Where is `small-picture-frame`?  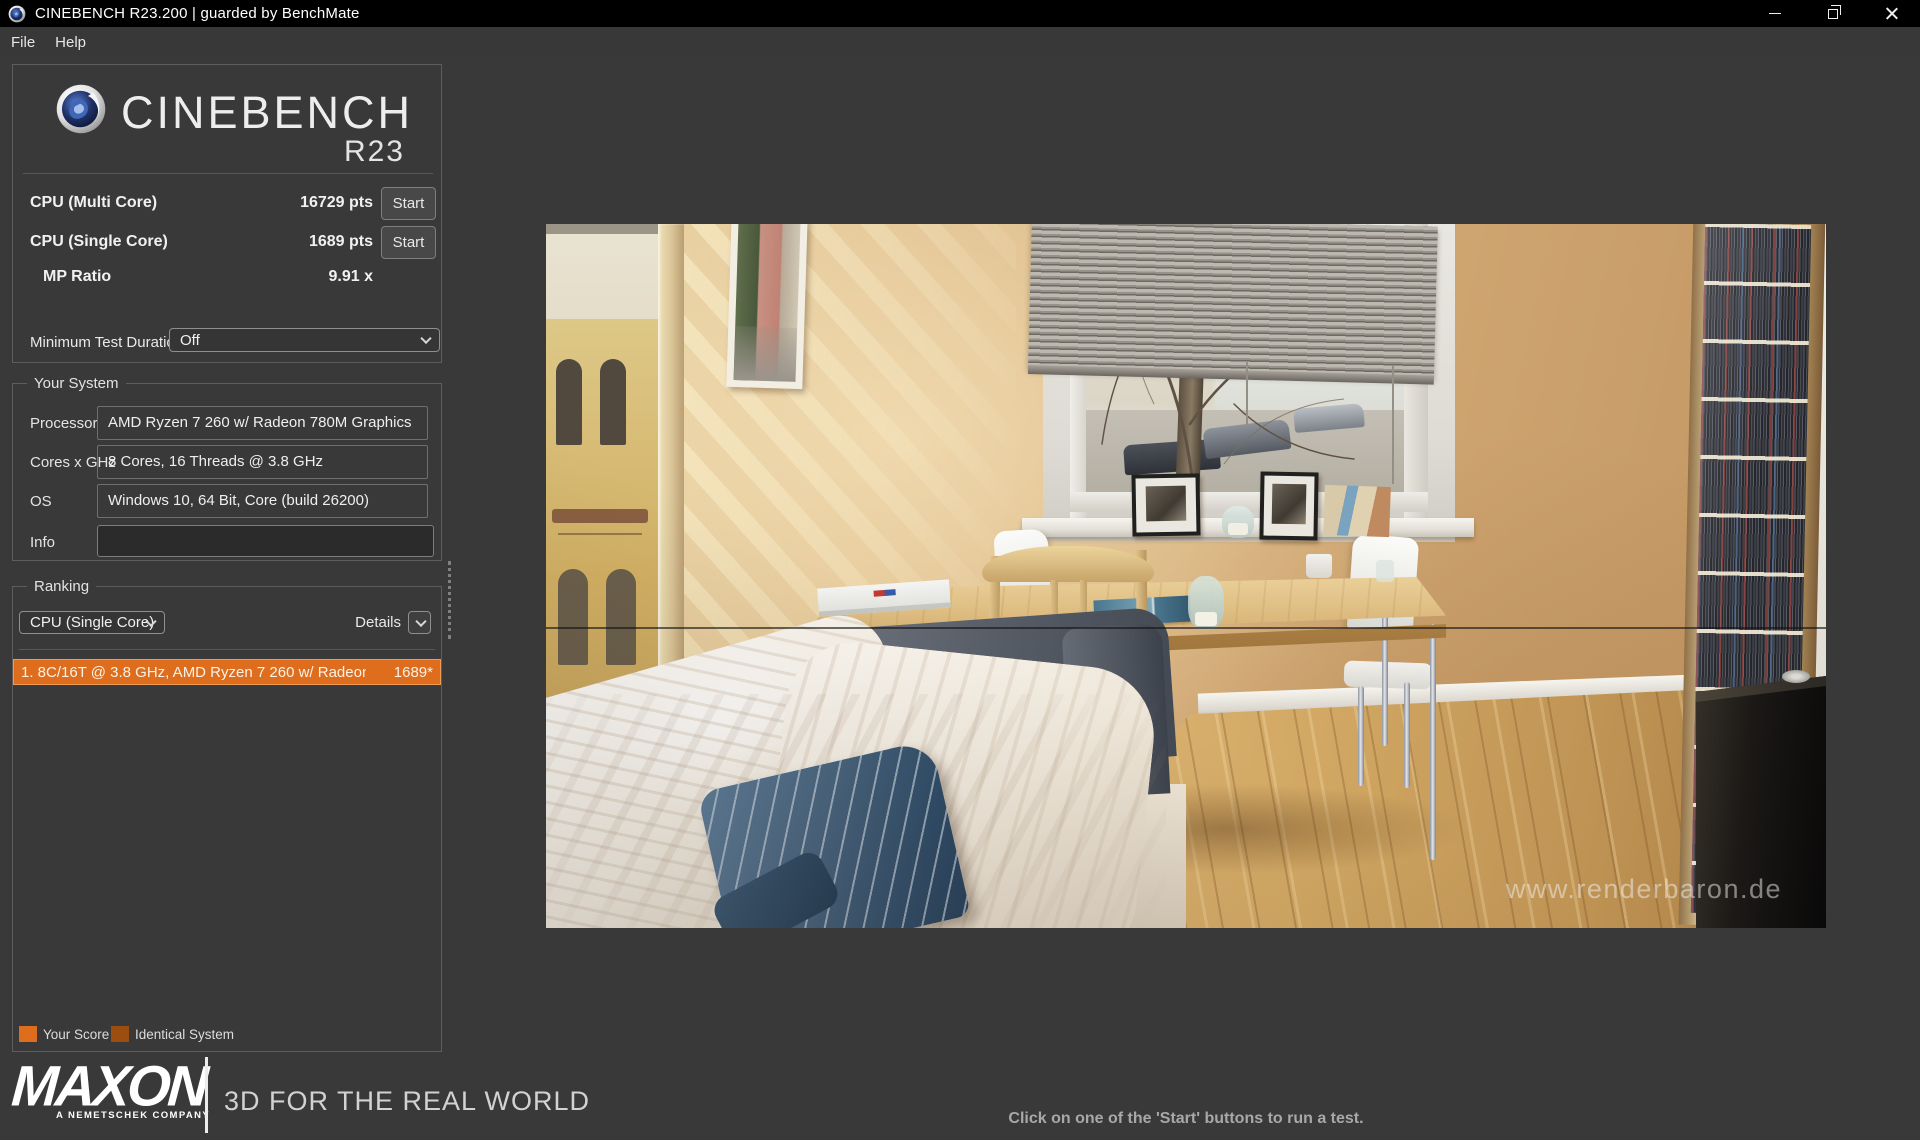
small-picture-frame is located at coordinates (767, 307).